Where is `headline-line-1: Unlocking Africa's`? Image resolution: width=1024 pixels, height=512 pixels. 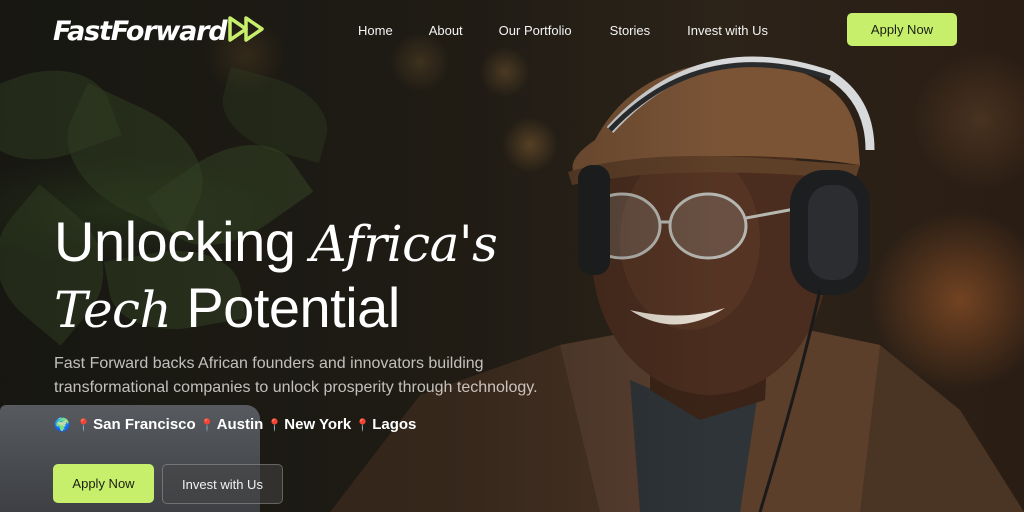 headline-line-1: Unlocking Africa's is located at coordinates (314, 243).